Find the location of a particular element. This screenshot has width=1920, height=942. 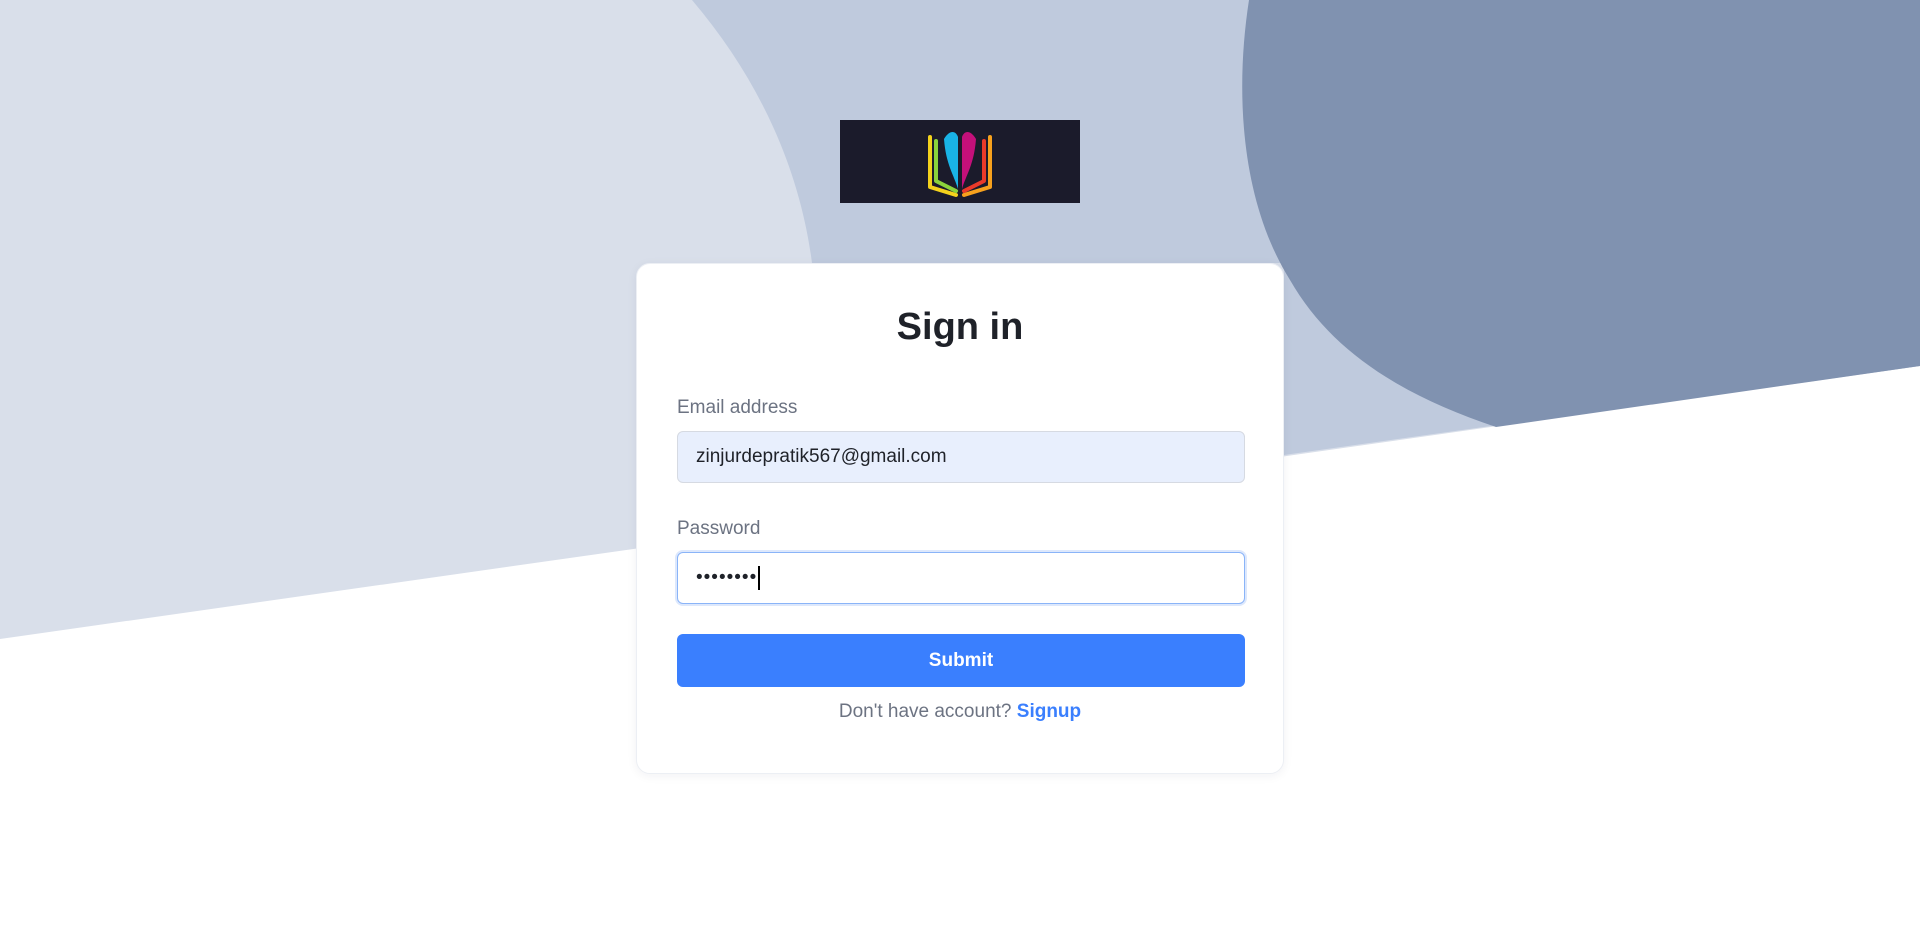

email-label: Email address is located at coordinates (737, 407).